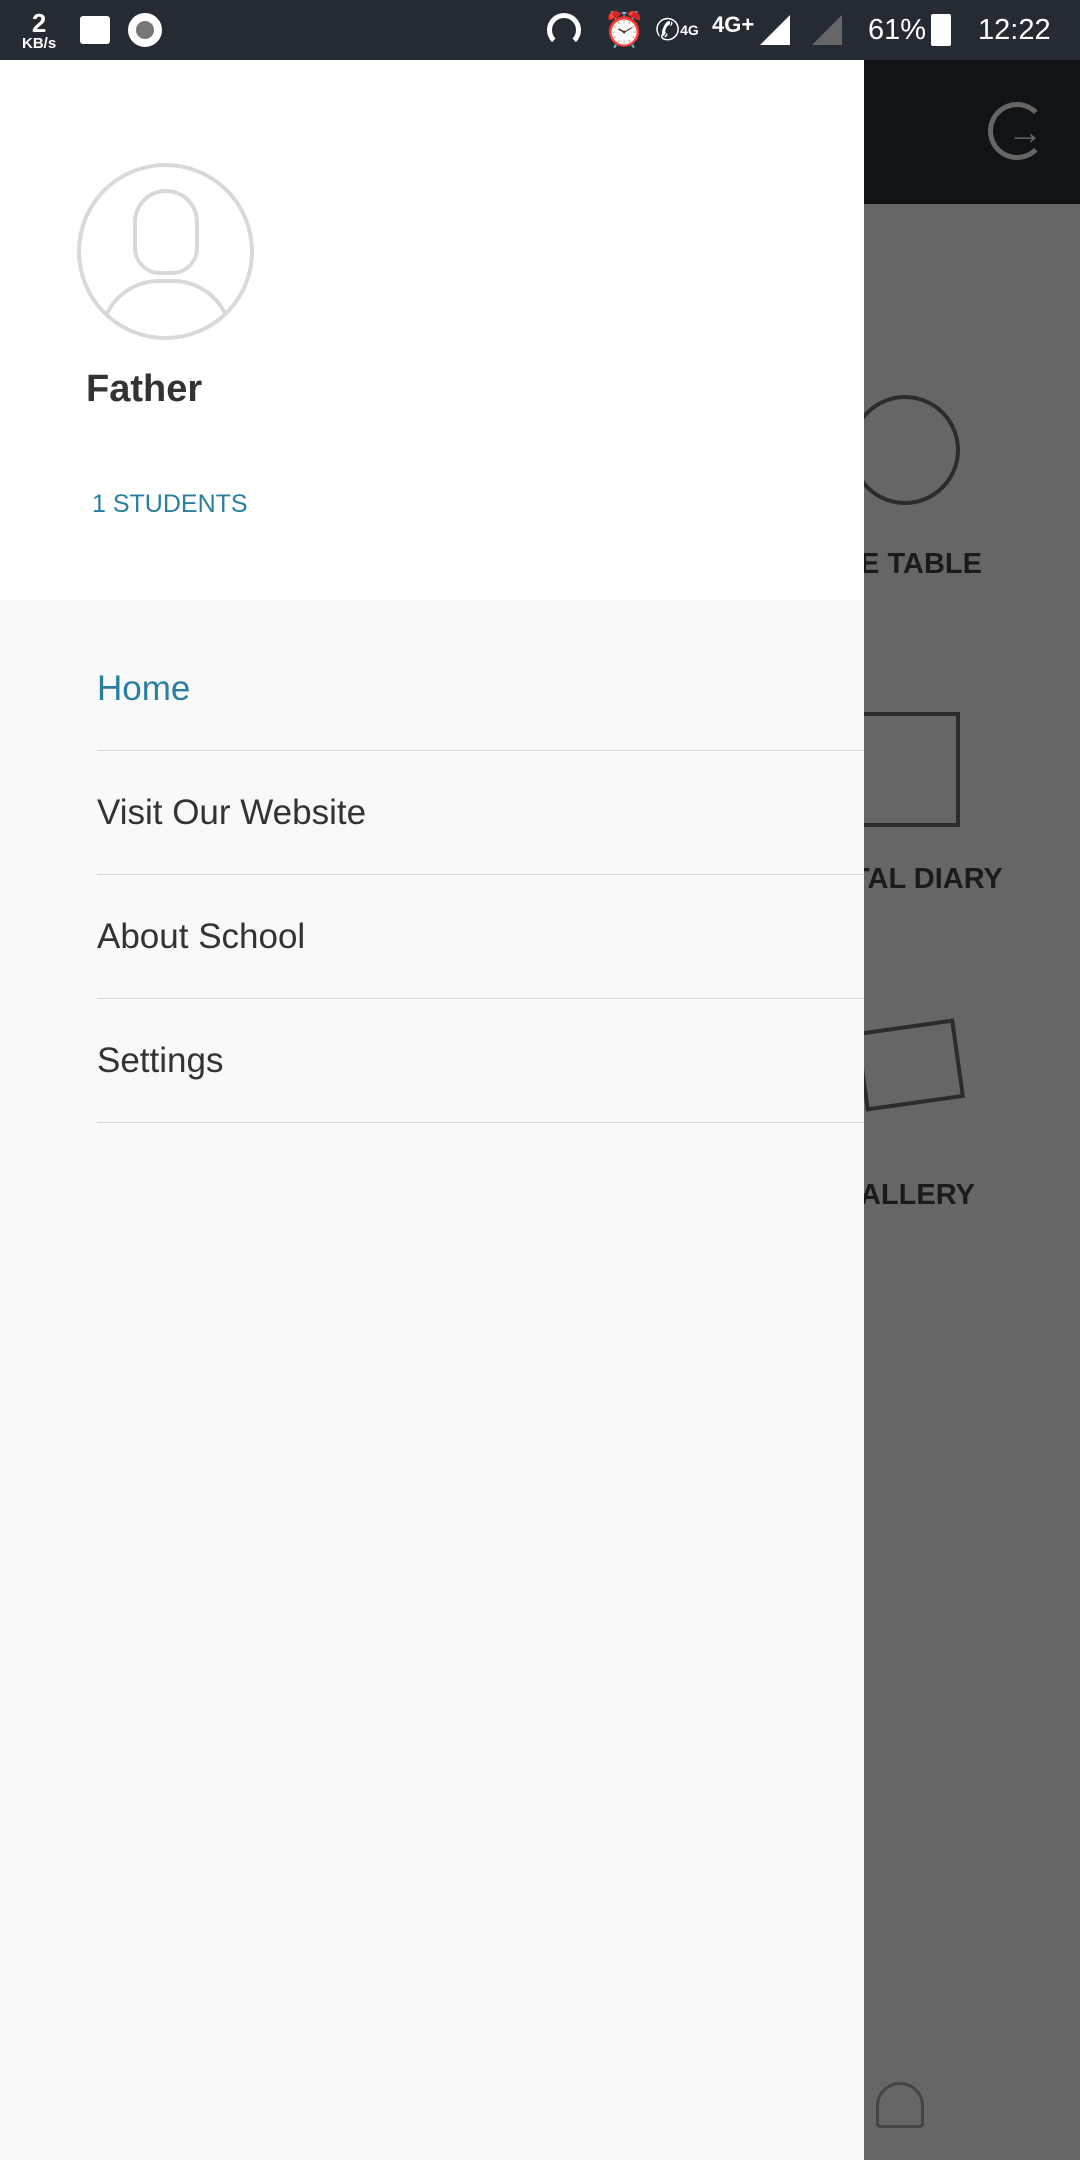 The height and width of the screenshot is (2160, 1080). I want to click on menu-item-settings: Settings, so click(480, 1061).